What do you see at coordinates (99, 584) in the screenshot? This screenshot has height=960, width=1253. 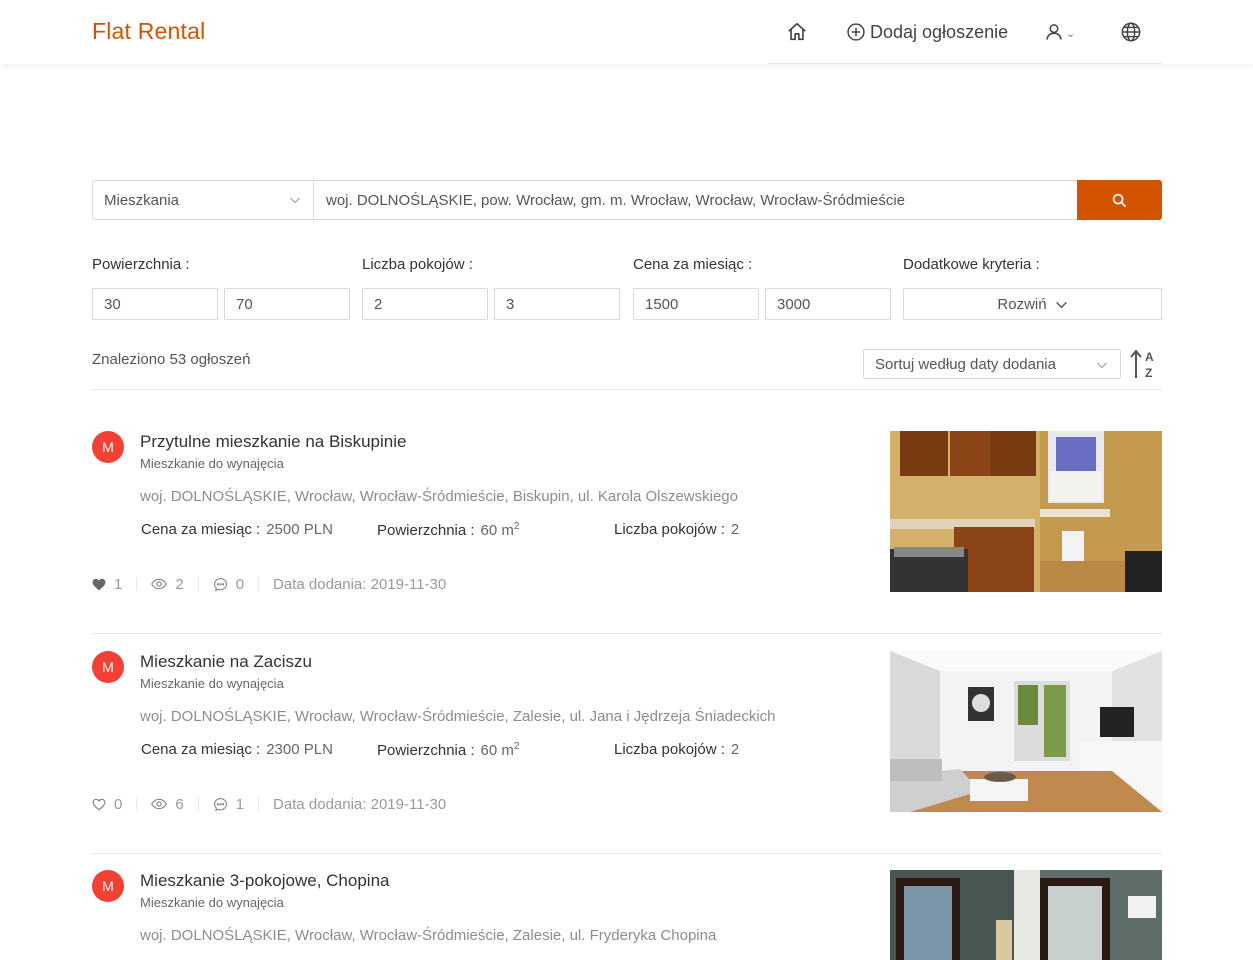 I see `heart-filled-icon` at bounding box center [99, 584].